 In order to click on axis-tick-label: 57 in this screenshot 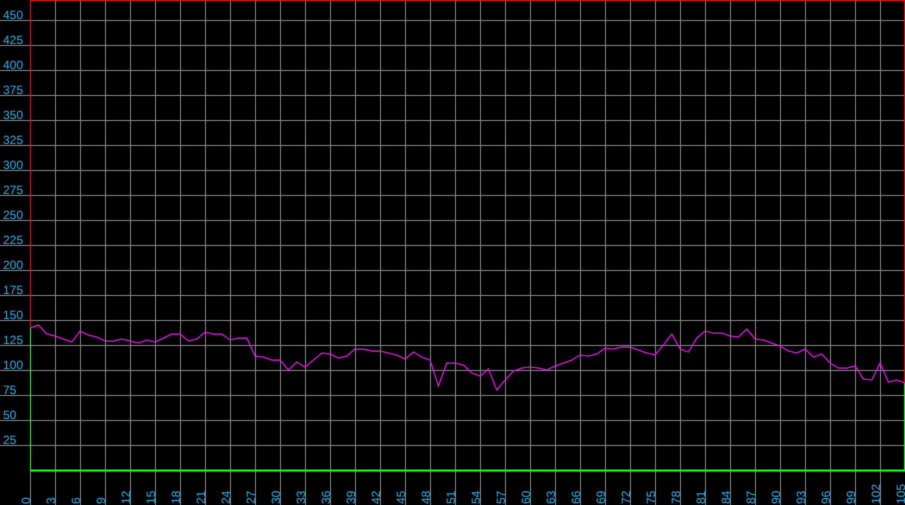, I will do `click(501, 497)`.